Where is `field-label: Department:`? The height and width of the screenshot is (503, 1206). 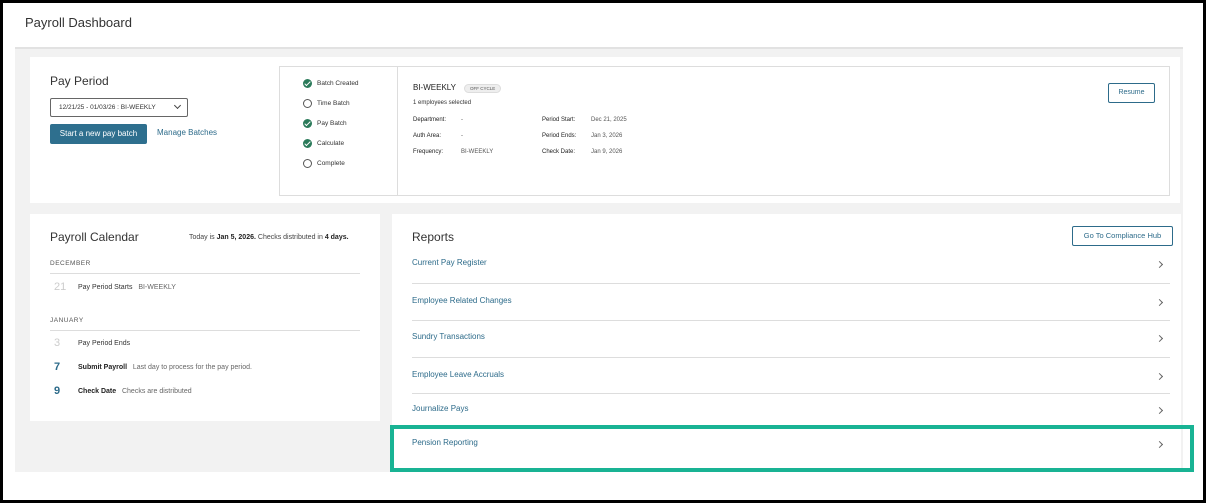
field-label: Department: is located at coordinates (430, 120).